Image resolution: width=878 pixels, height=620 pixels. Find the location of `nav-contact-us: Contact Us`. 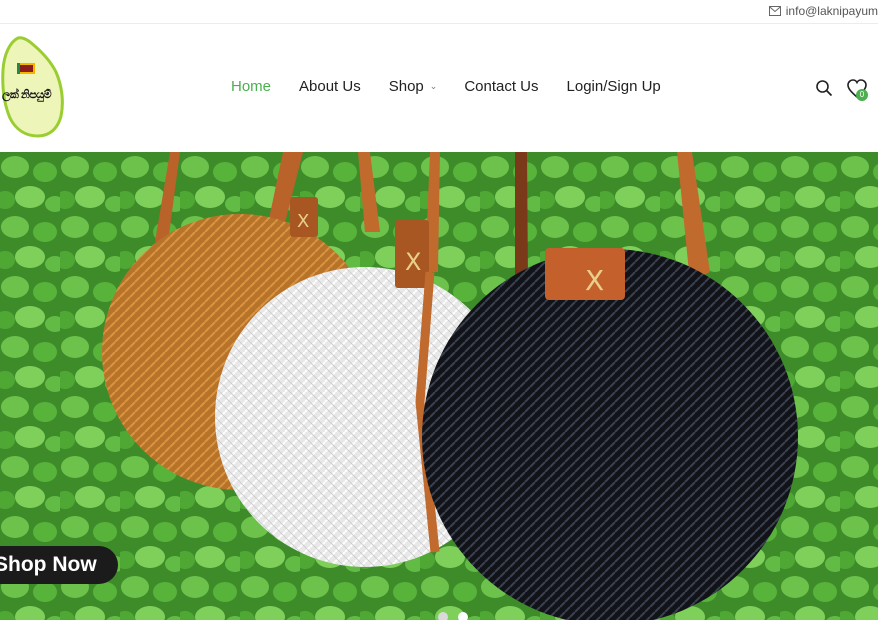

nav-contact-us: Contact Us is located at coordinates (501, 86).